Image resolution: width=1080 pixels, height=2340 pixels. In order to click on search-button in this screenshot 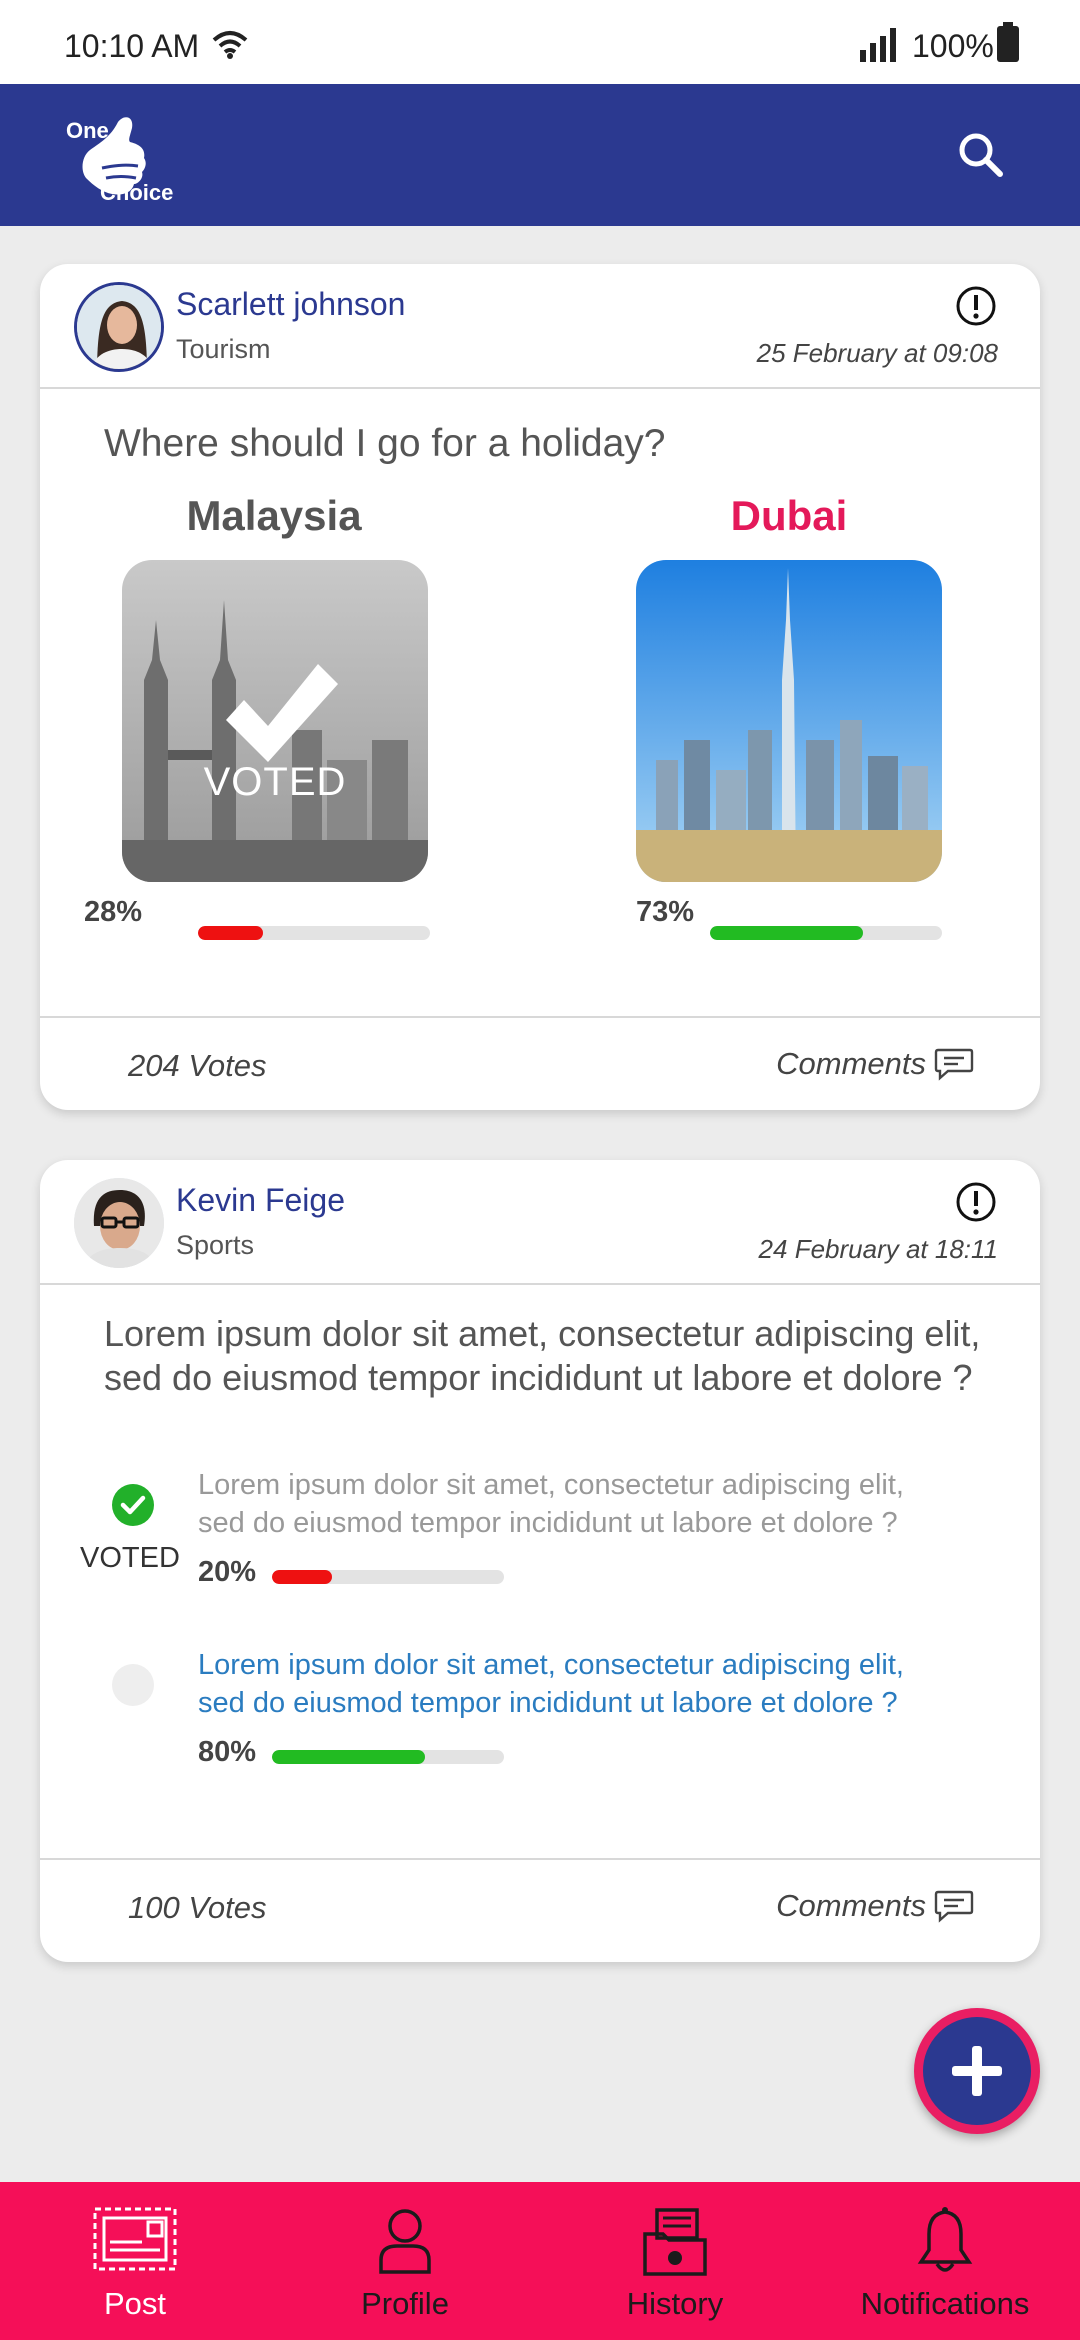, I will do `click(980, 154)`.